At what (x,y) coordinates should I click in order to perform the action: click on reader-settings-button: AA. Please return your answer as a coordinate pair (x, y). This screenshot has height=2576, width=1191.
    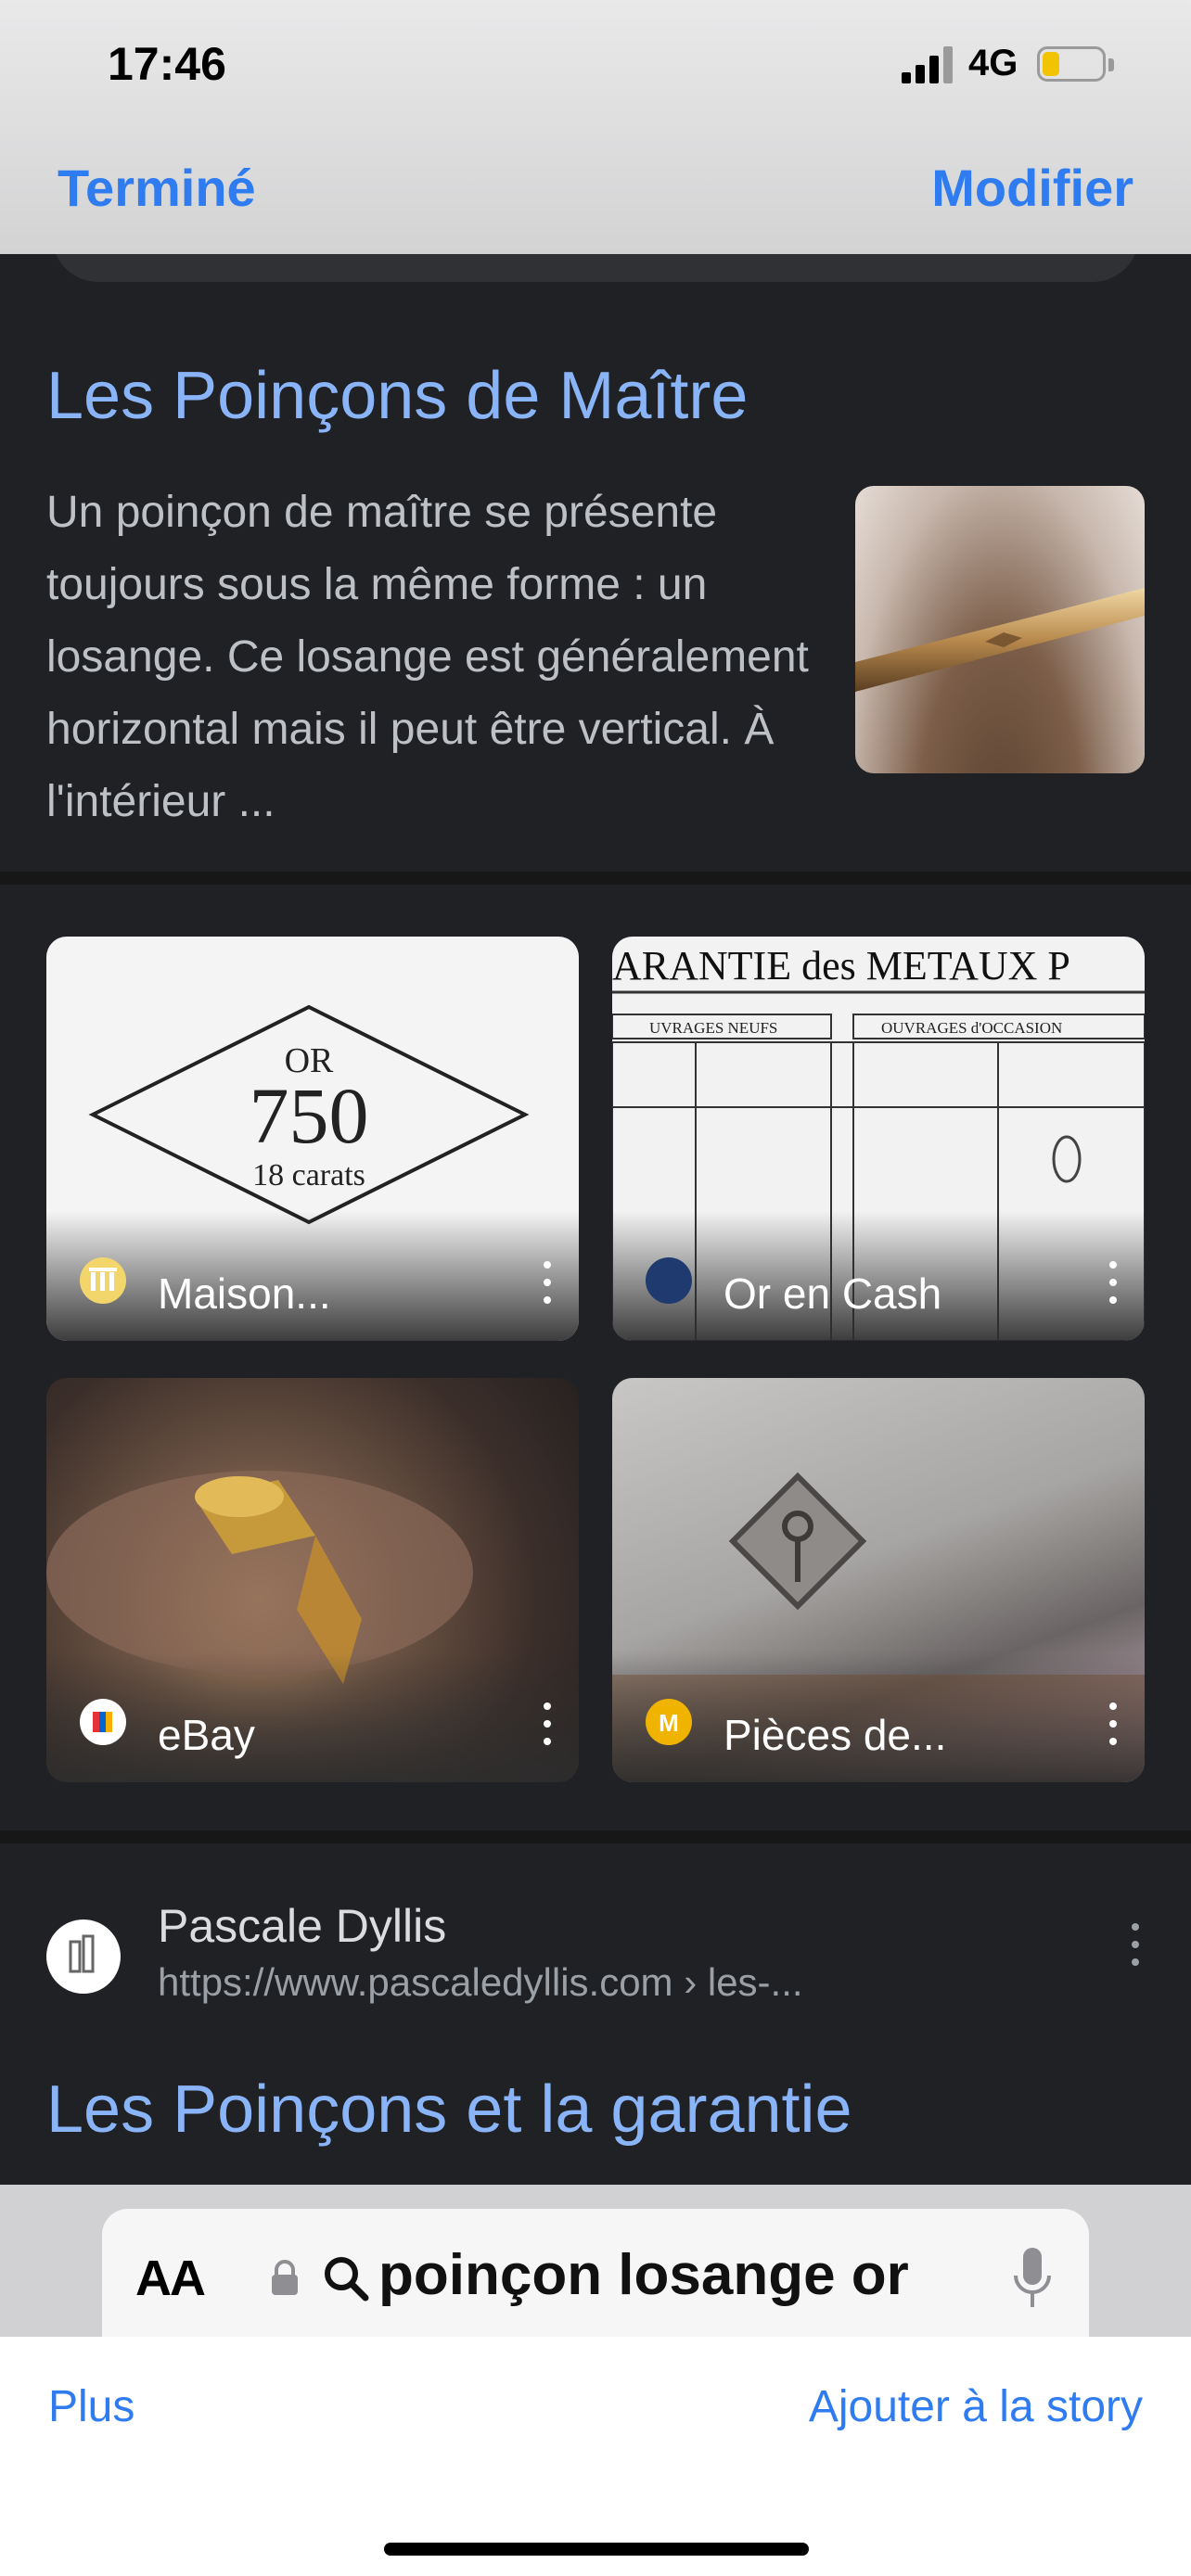
    Looking at the image, I should click on (170, 2278).